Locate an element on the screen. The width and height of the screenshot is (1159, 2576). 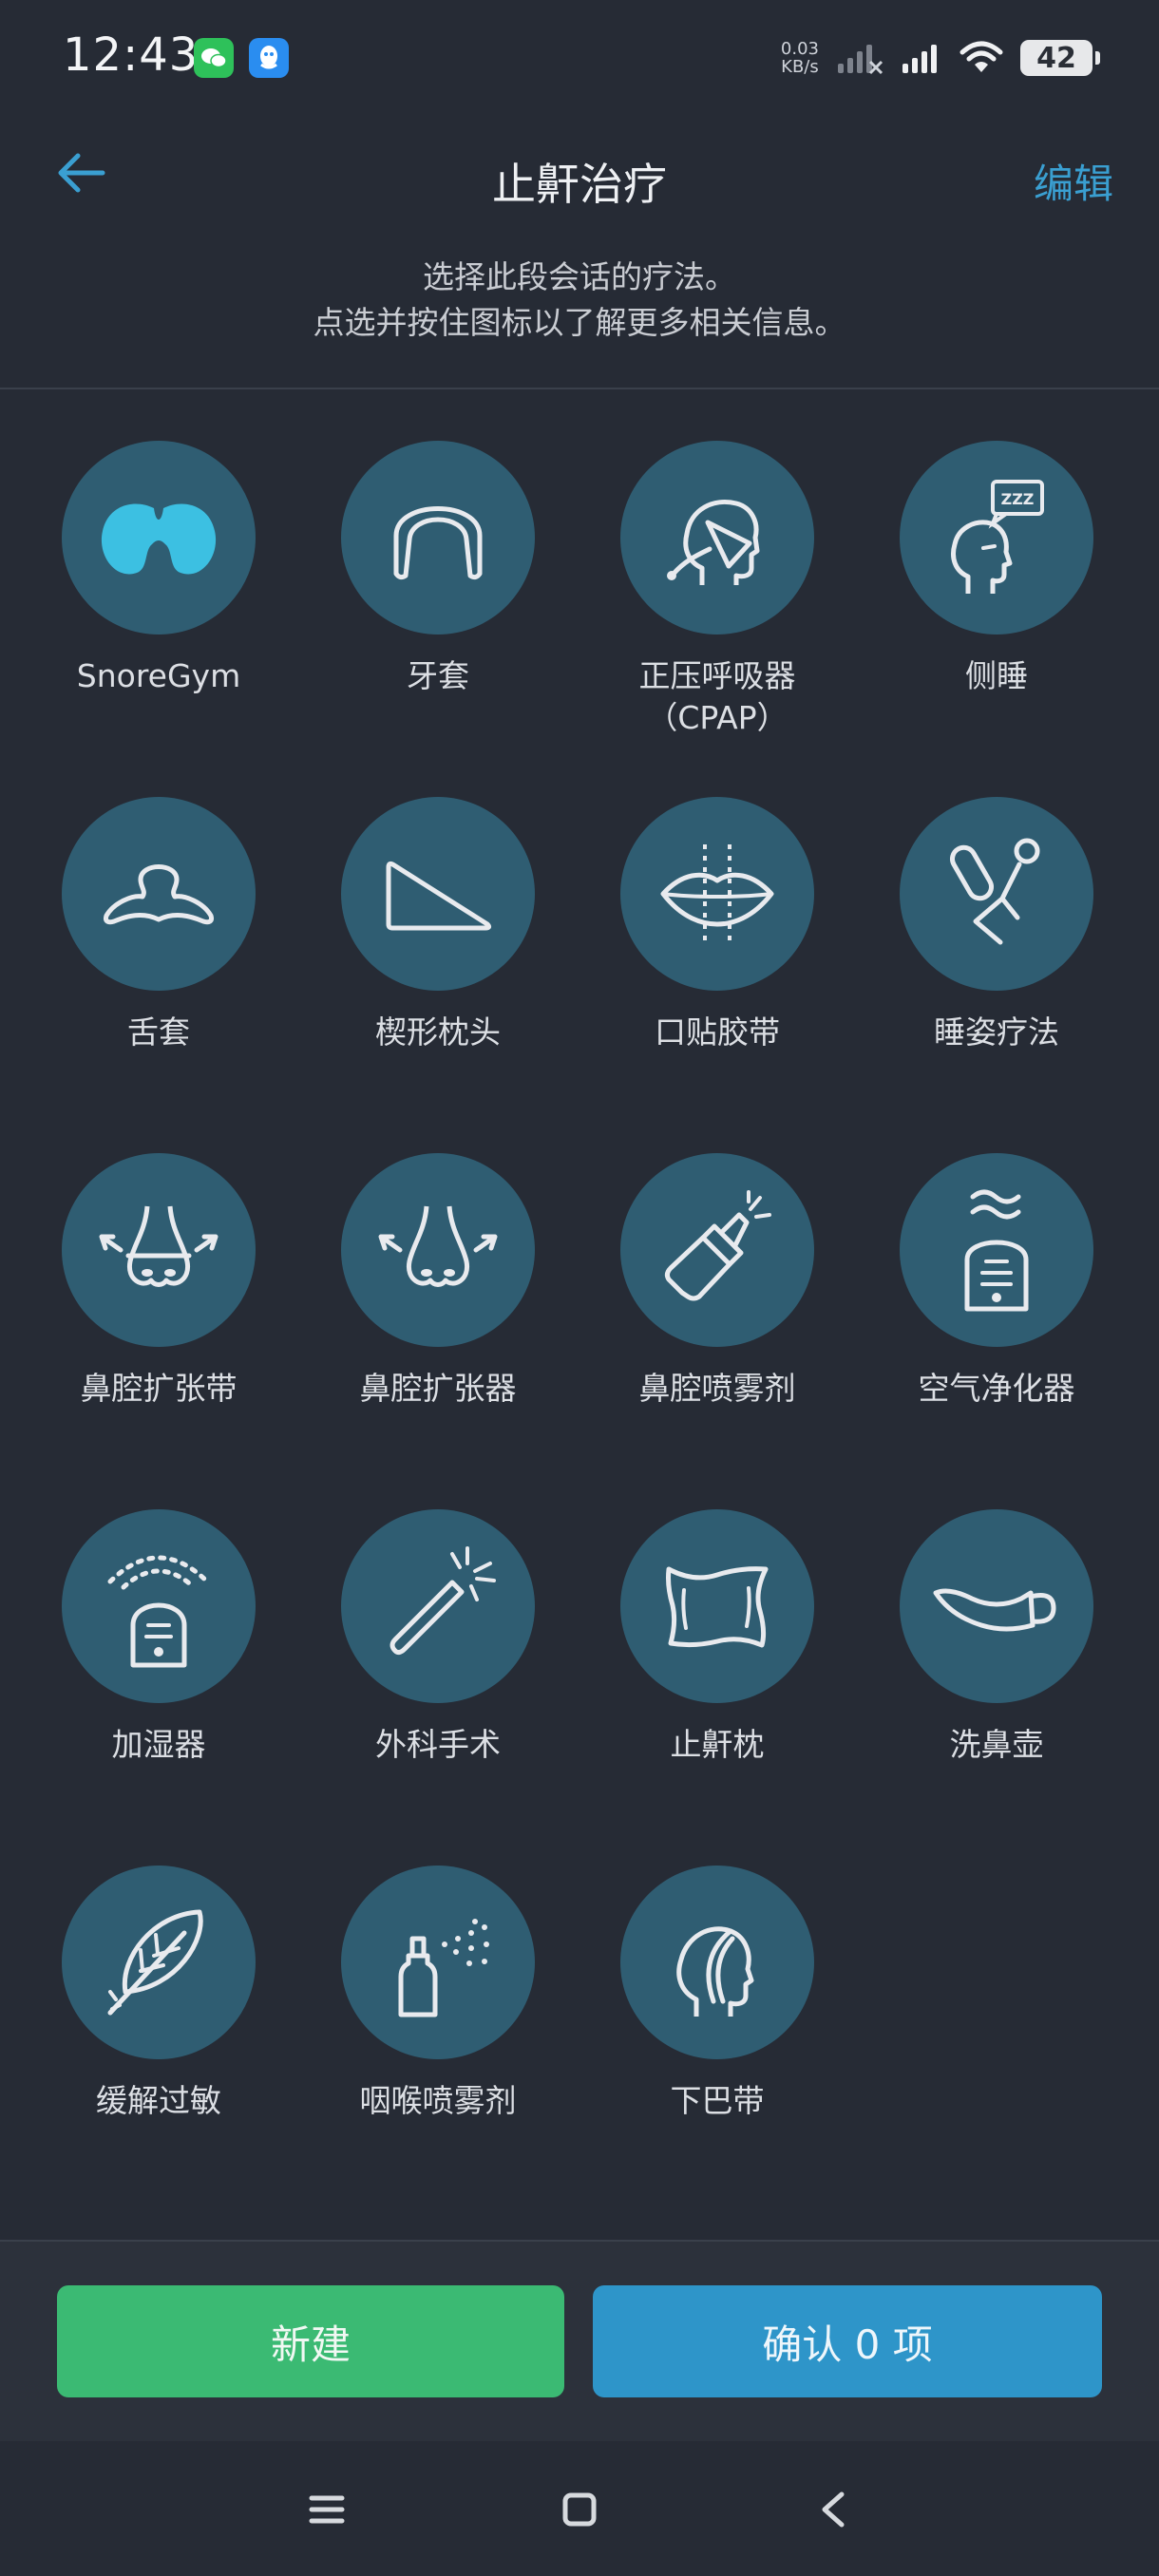
therapy-item-surgery: 外科手术 is located at coordinates (438, 1637).